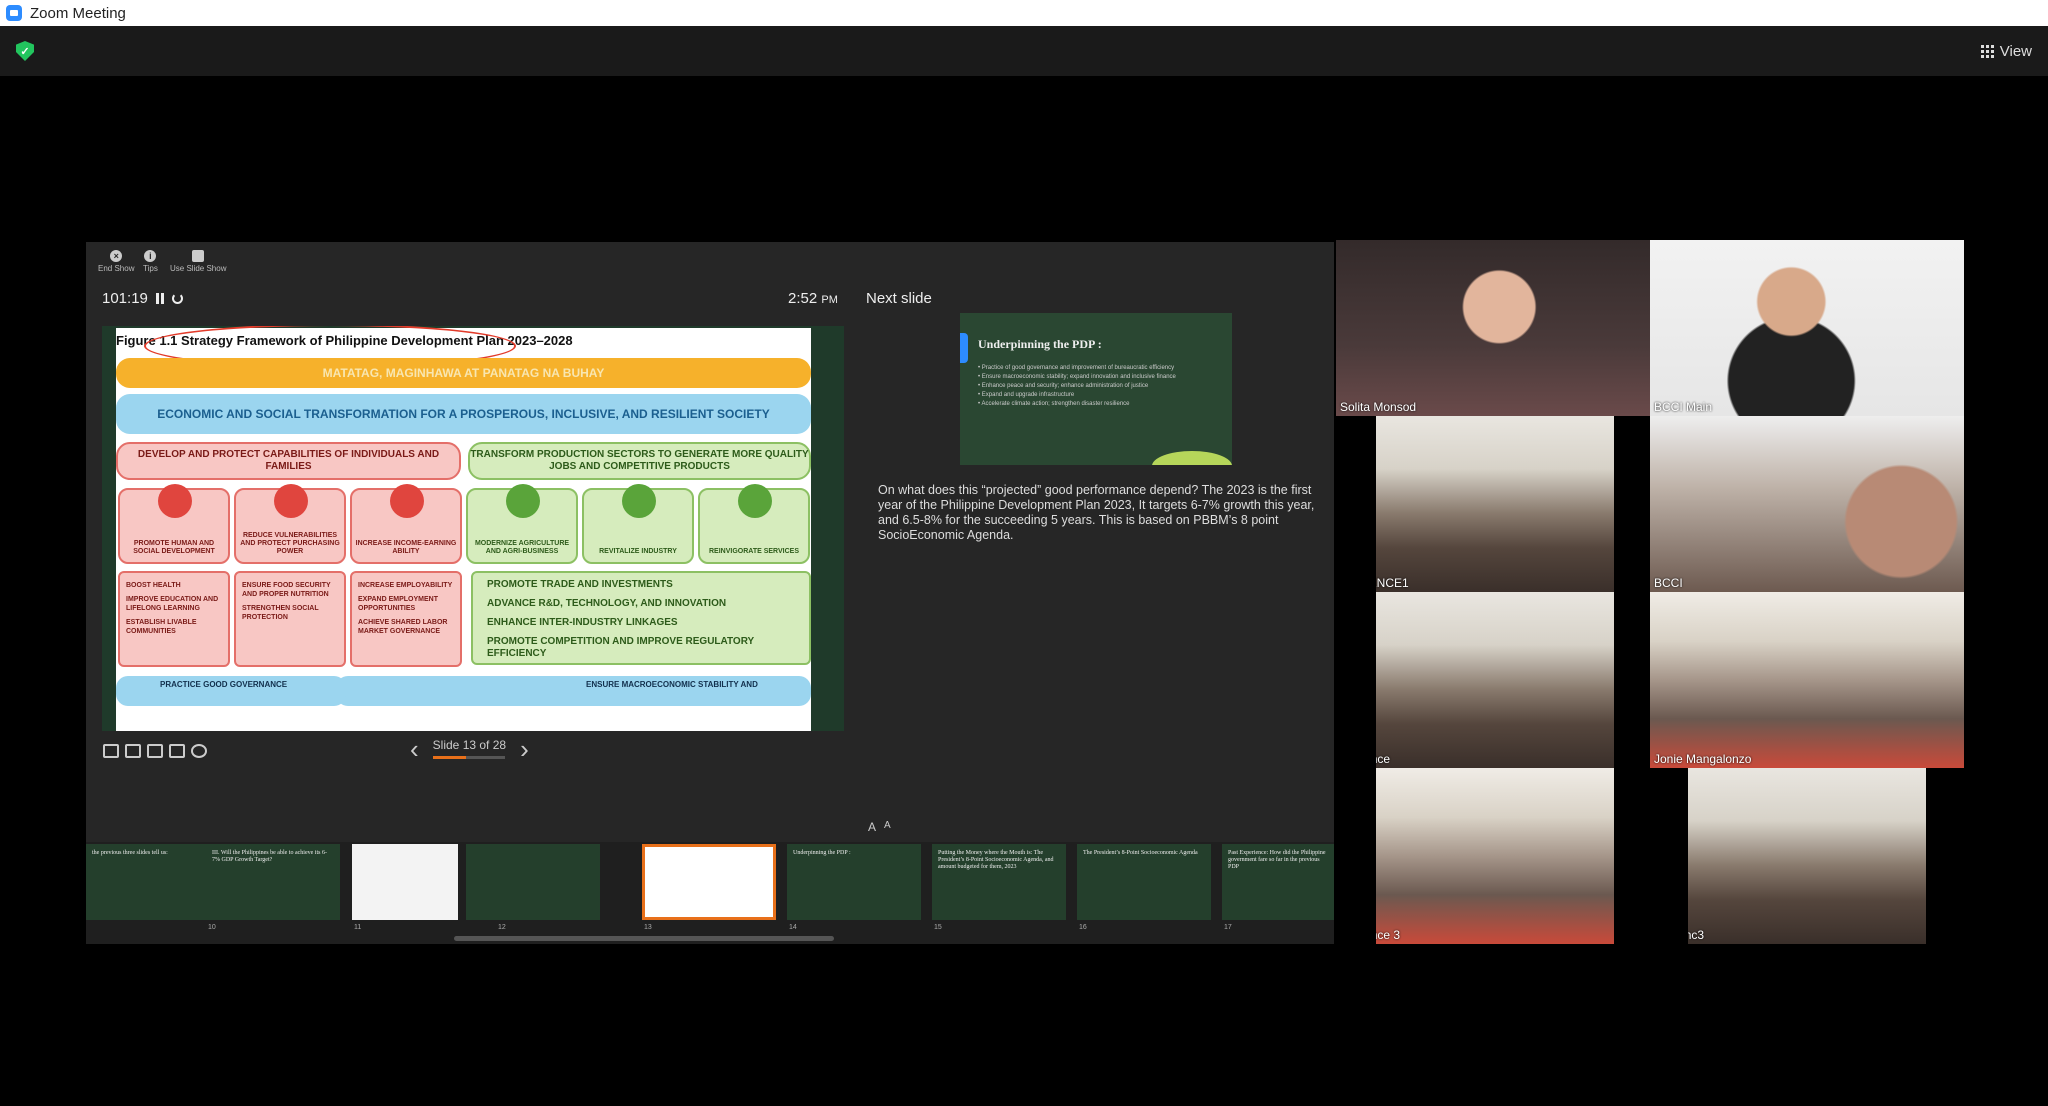 The width and height of the screenshot is (2048, 1106). Describe the element at coordinates (644, 938) in the screenshot. I see `thumbnail-scrollbar` at that location.